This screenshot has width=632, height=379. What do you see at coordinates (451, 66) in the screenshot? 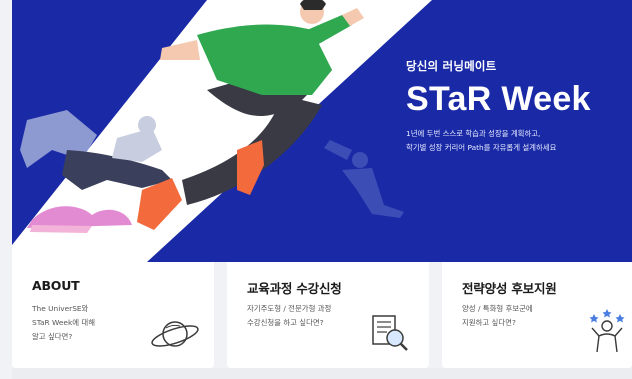
I see `hero-kicker: 당신의 러닝메이트` at bounding box center [451, 66].